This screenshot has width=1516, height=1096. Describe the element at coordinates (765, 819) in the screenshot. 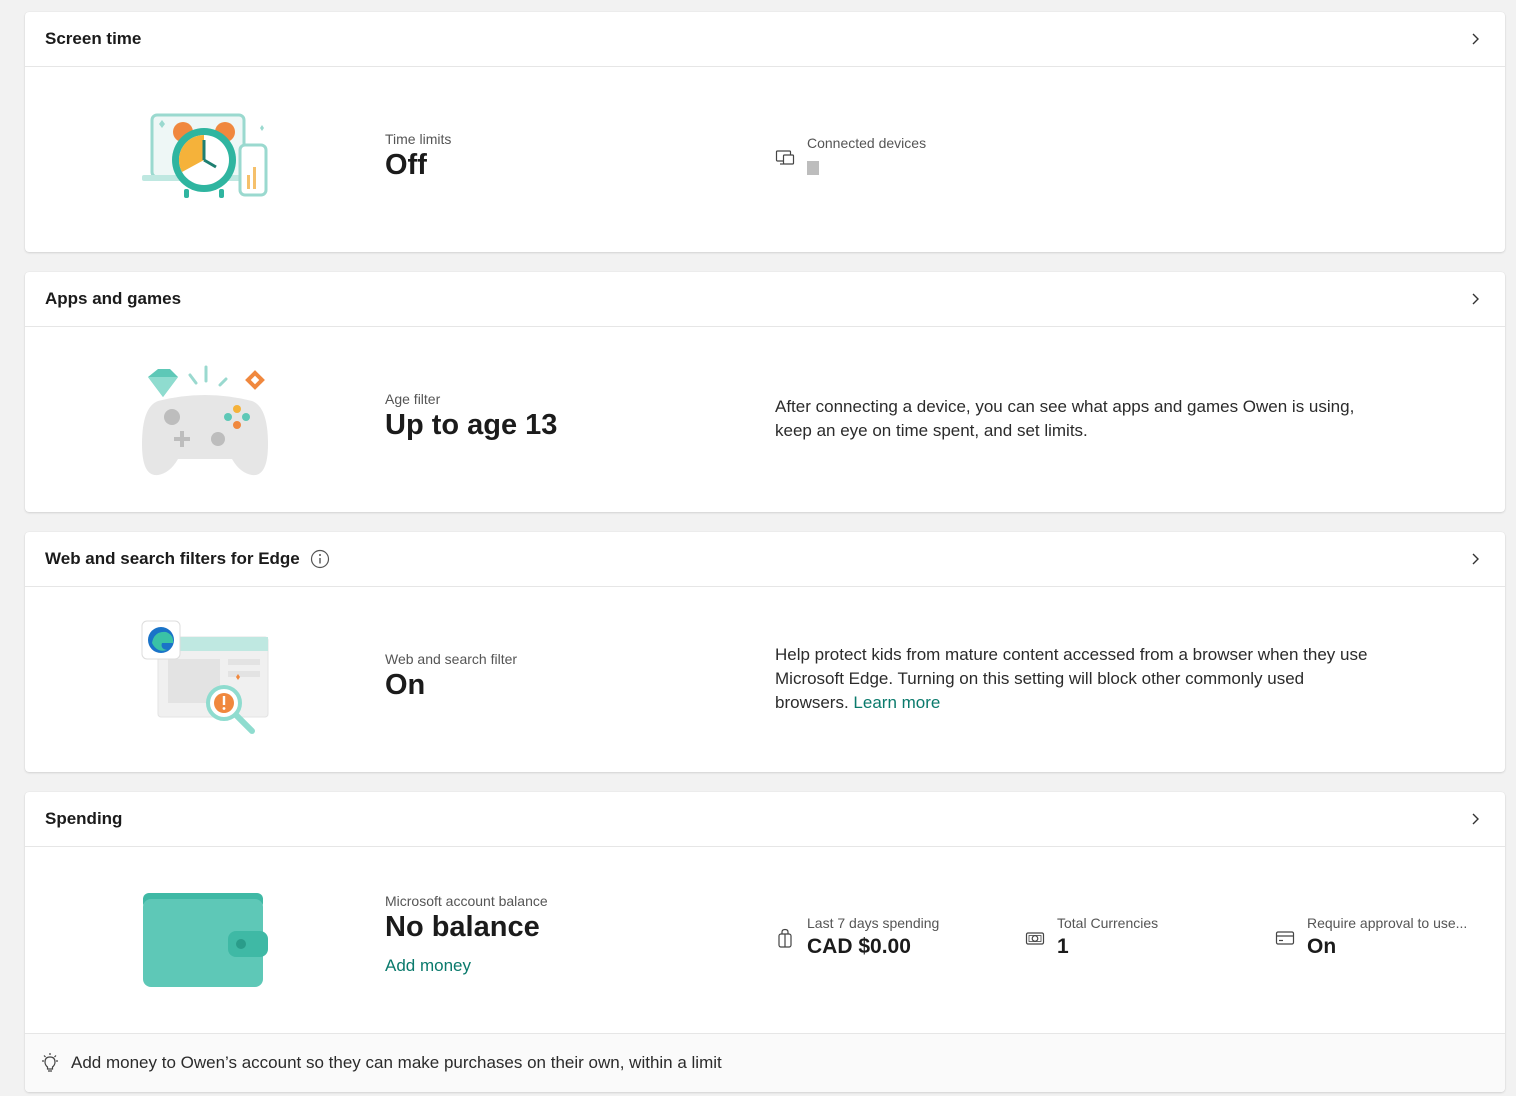

I see `spending-header: Spending` at that location.